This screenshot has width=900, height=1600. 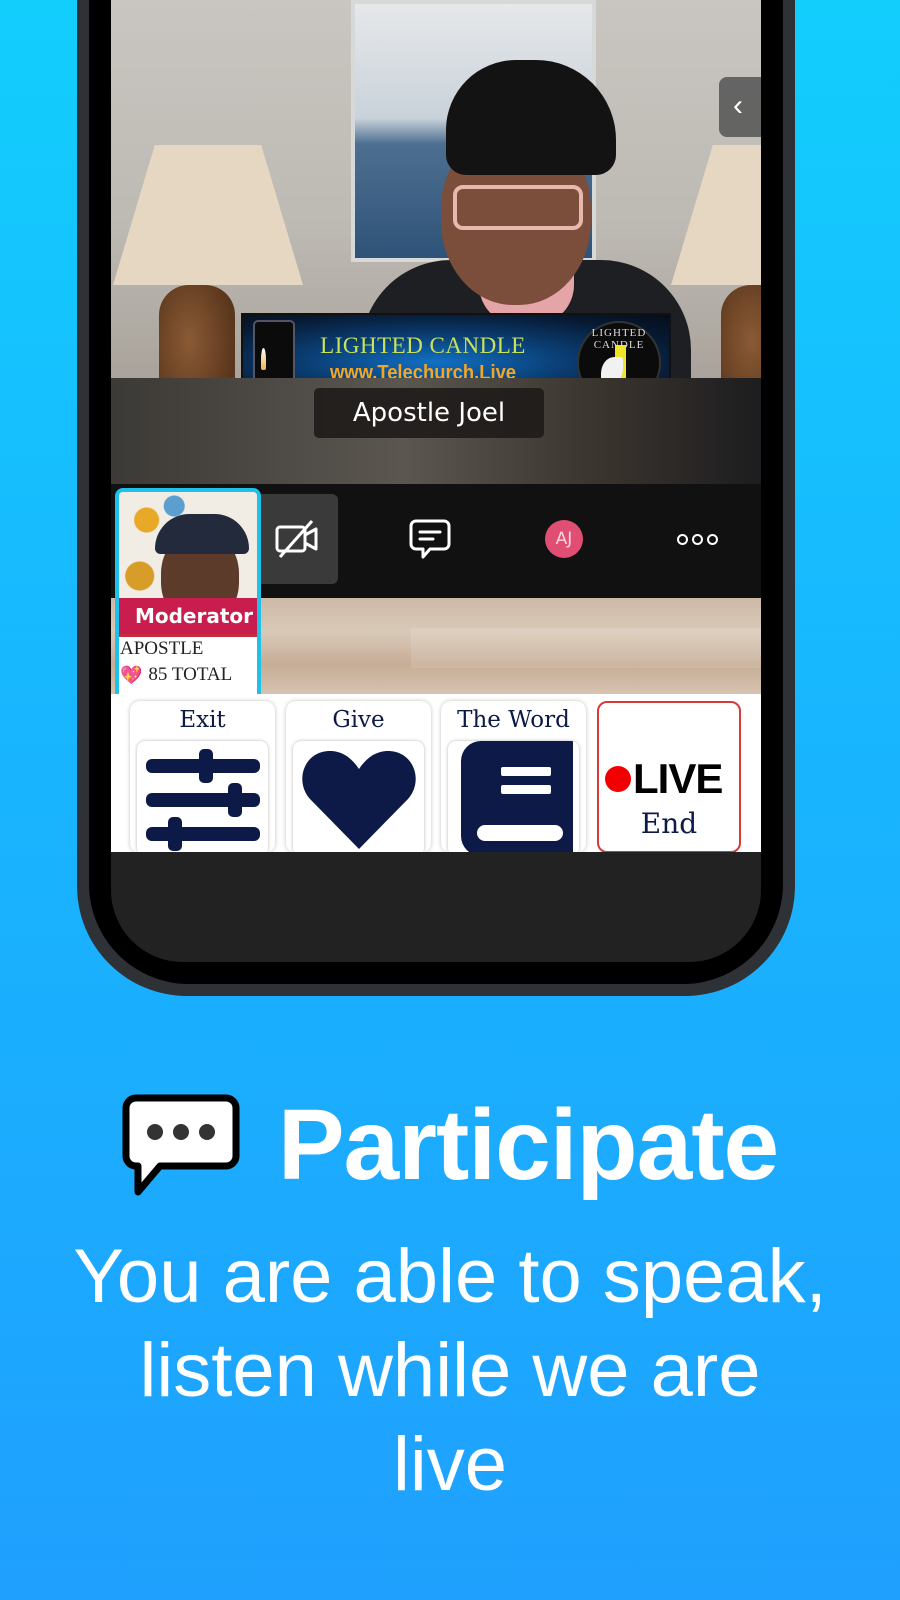 I want to click on avatar: AJ, so click(x=564, y=539).